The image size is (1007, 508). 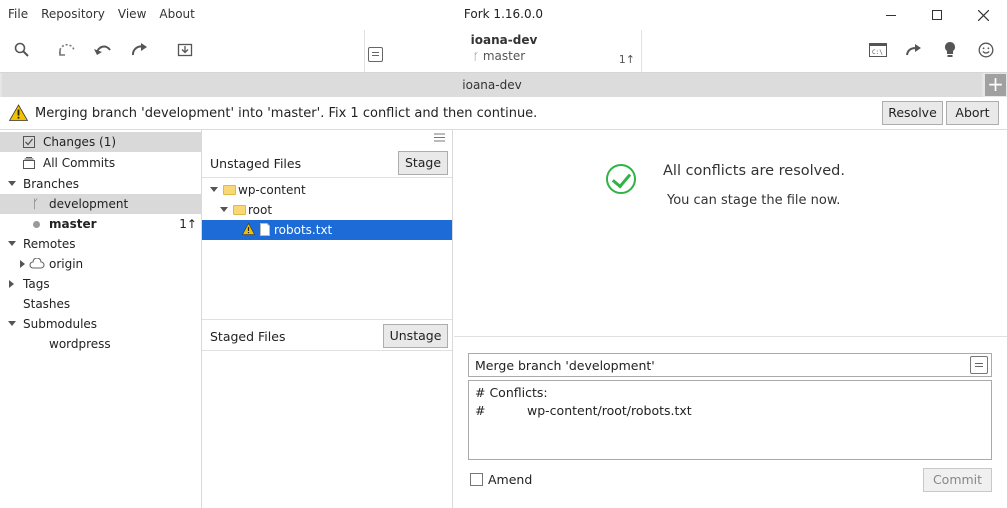 What do you see at coordinates (100, 284) in the screenshot?
I see `sidebar-section-tags: Tags` at bounding box center [100, 284].